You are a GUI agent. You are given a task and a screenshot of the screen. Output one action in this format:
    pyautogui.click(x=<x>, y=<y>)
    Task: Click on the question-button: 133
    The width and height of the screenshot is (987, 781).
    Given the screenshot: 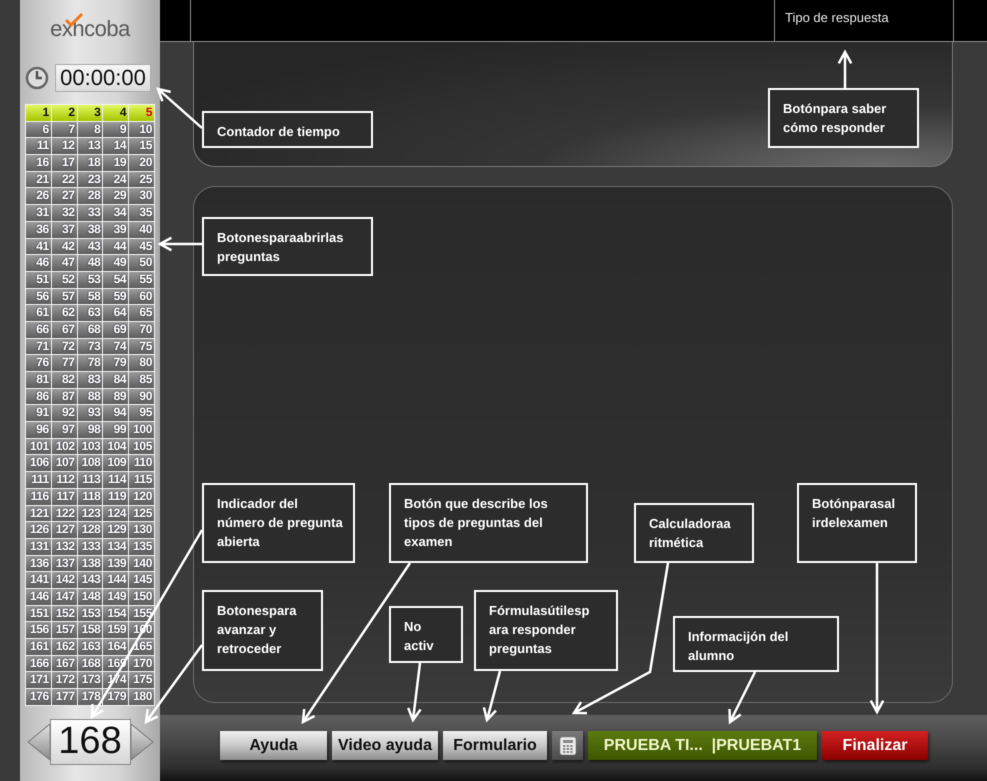 What is the action you would take?
    pyautogui.click(x=90, y=546)
    